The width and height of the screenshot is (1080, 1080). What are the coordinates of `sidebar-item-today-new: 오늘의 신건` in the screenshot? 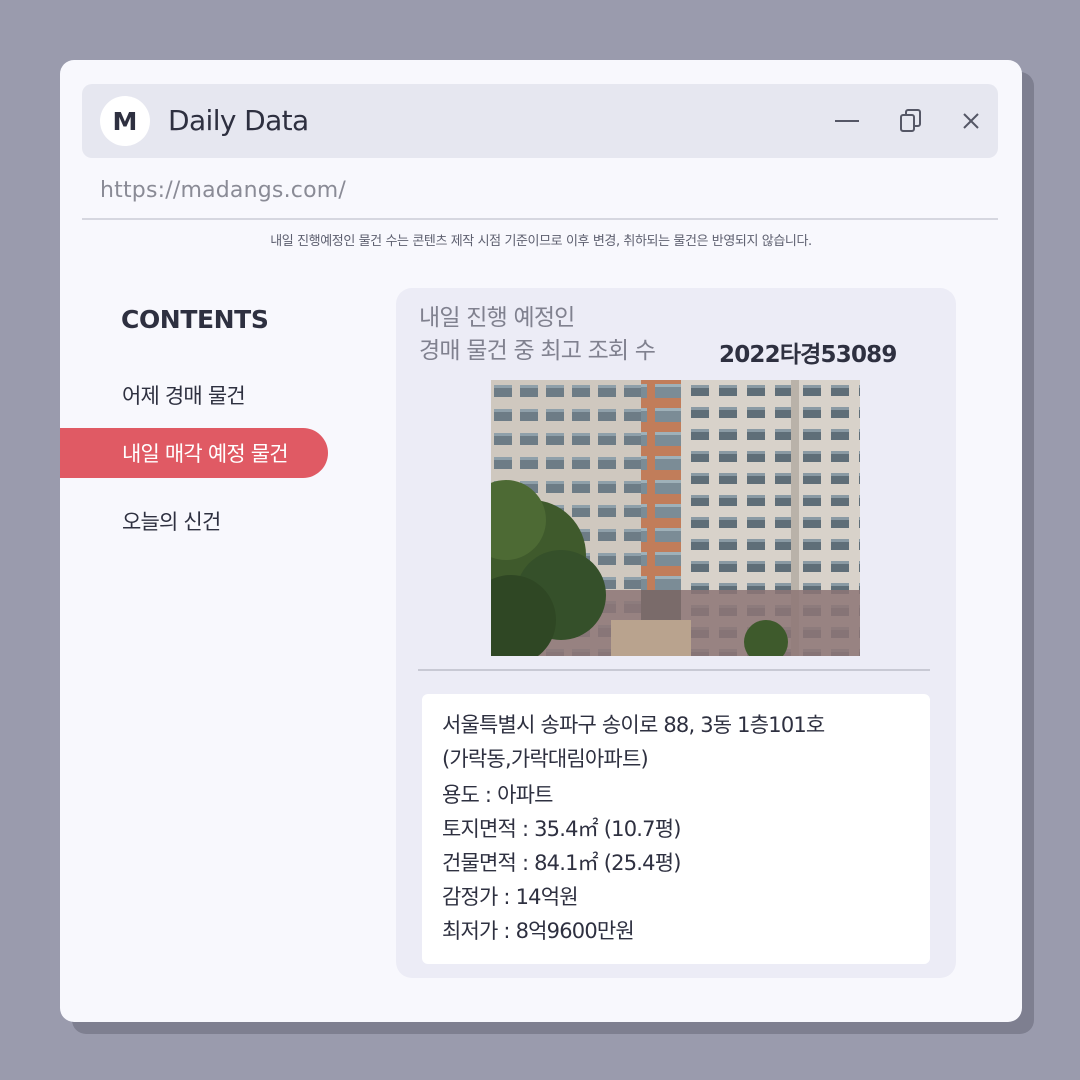 It's located at (194, 521).